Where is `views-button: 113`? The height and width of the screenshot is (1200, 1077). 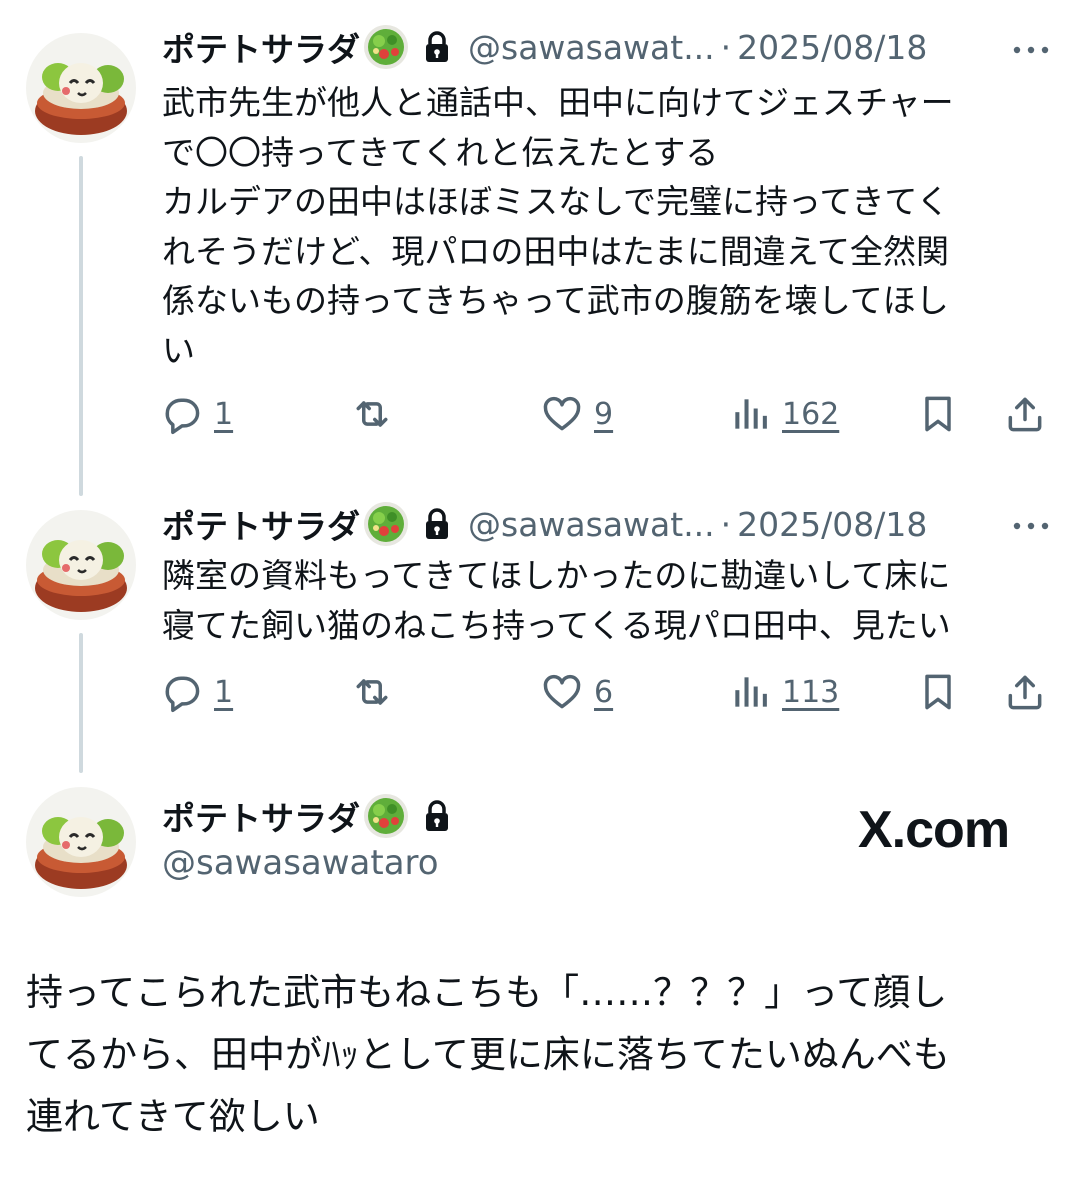
views-button: 113 is located at coordinates (783, 692).